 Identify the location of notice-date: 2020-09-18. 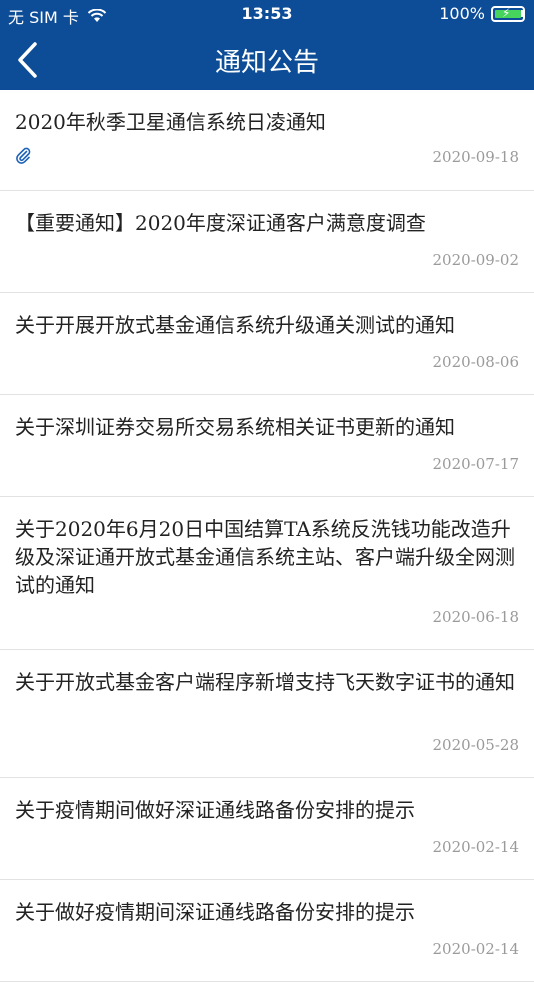
(475, 157).